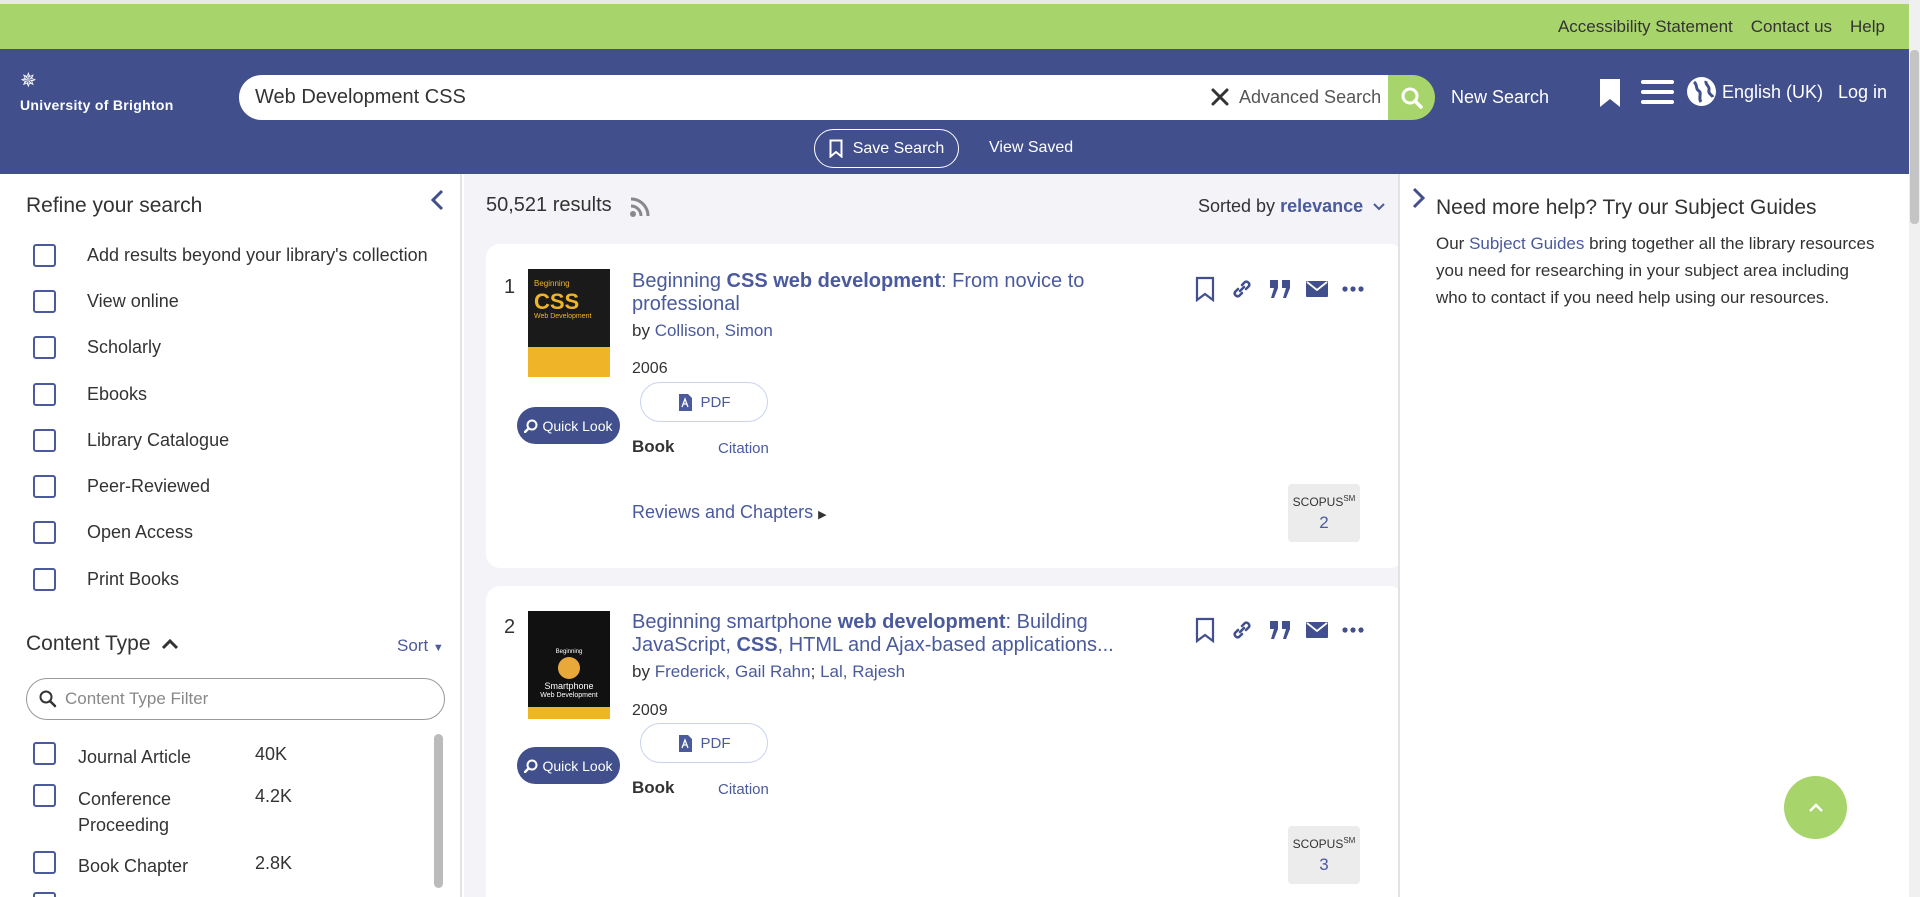  Describe the element at coordinates (1701, 91) in the screenshot. I see `globe-icon` at that location.